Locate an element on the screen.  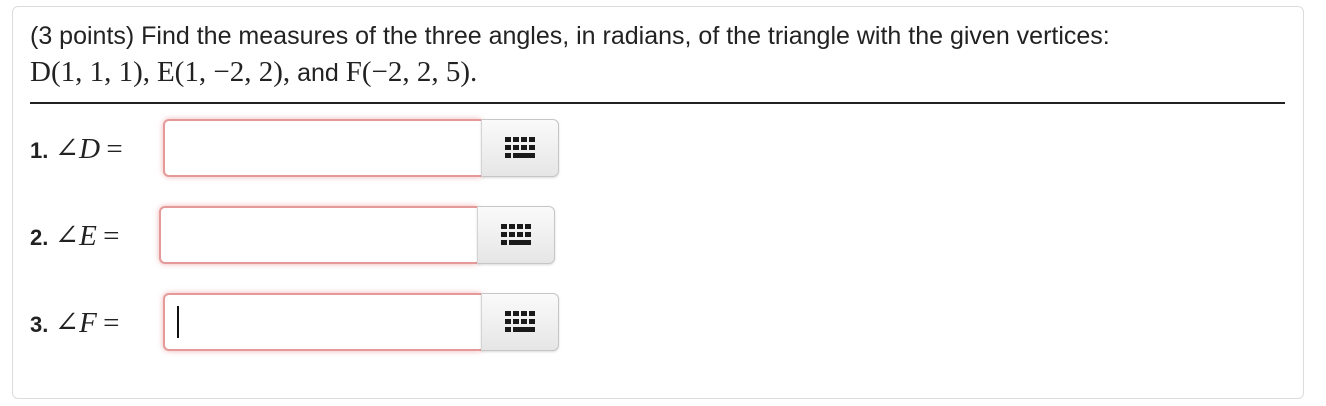
vertex-f: F(−2, 2, 5). is located at coordinates (411, 72).